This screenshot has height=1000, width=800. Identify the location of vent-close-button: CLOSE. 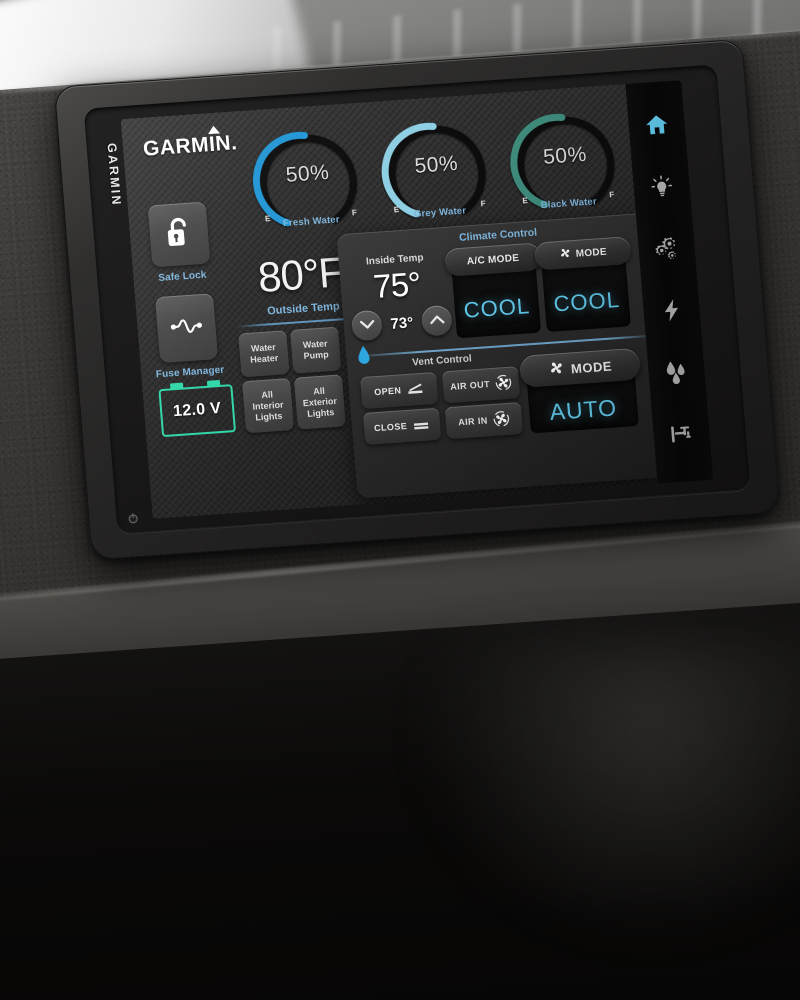
(402, 426).